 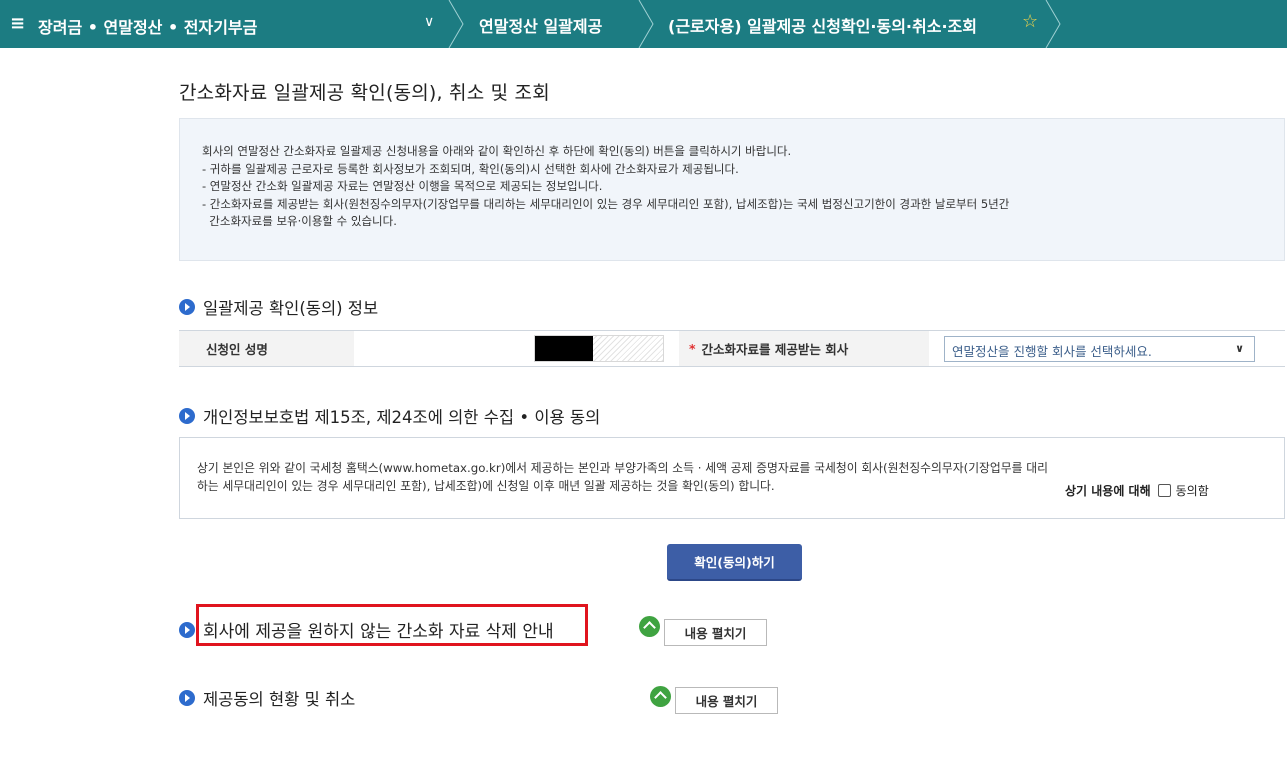 I want to click on required-star: *, so click(x=692, y=348).